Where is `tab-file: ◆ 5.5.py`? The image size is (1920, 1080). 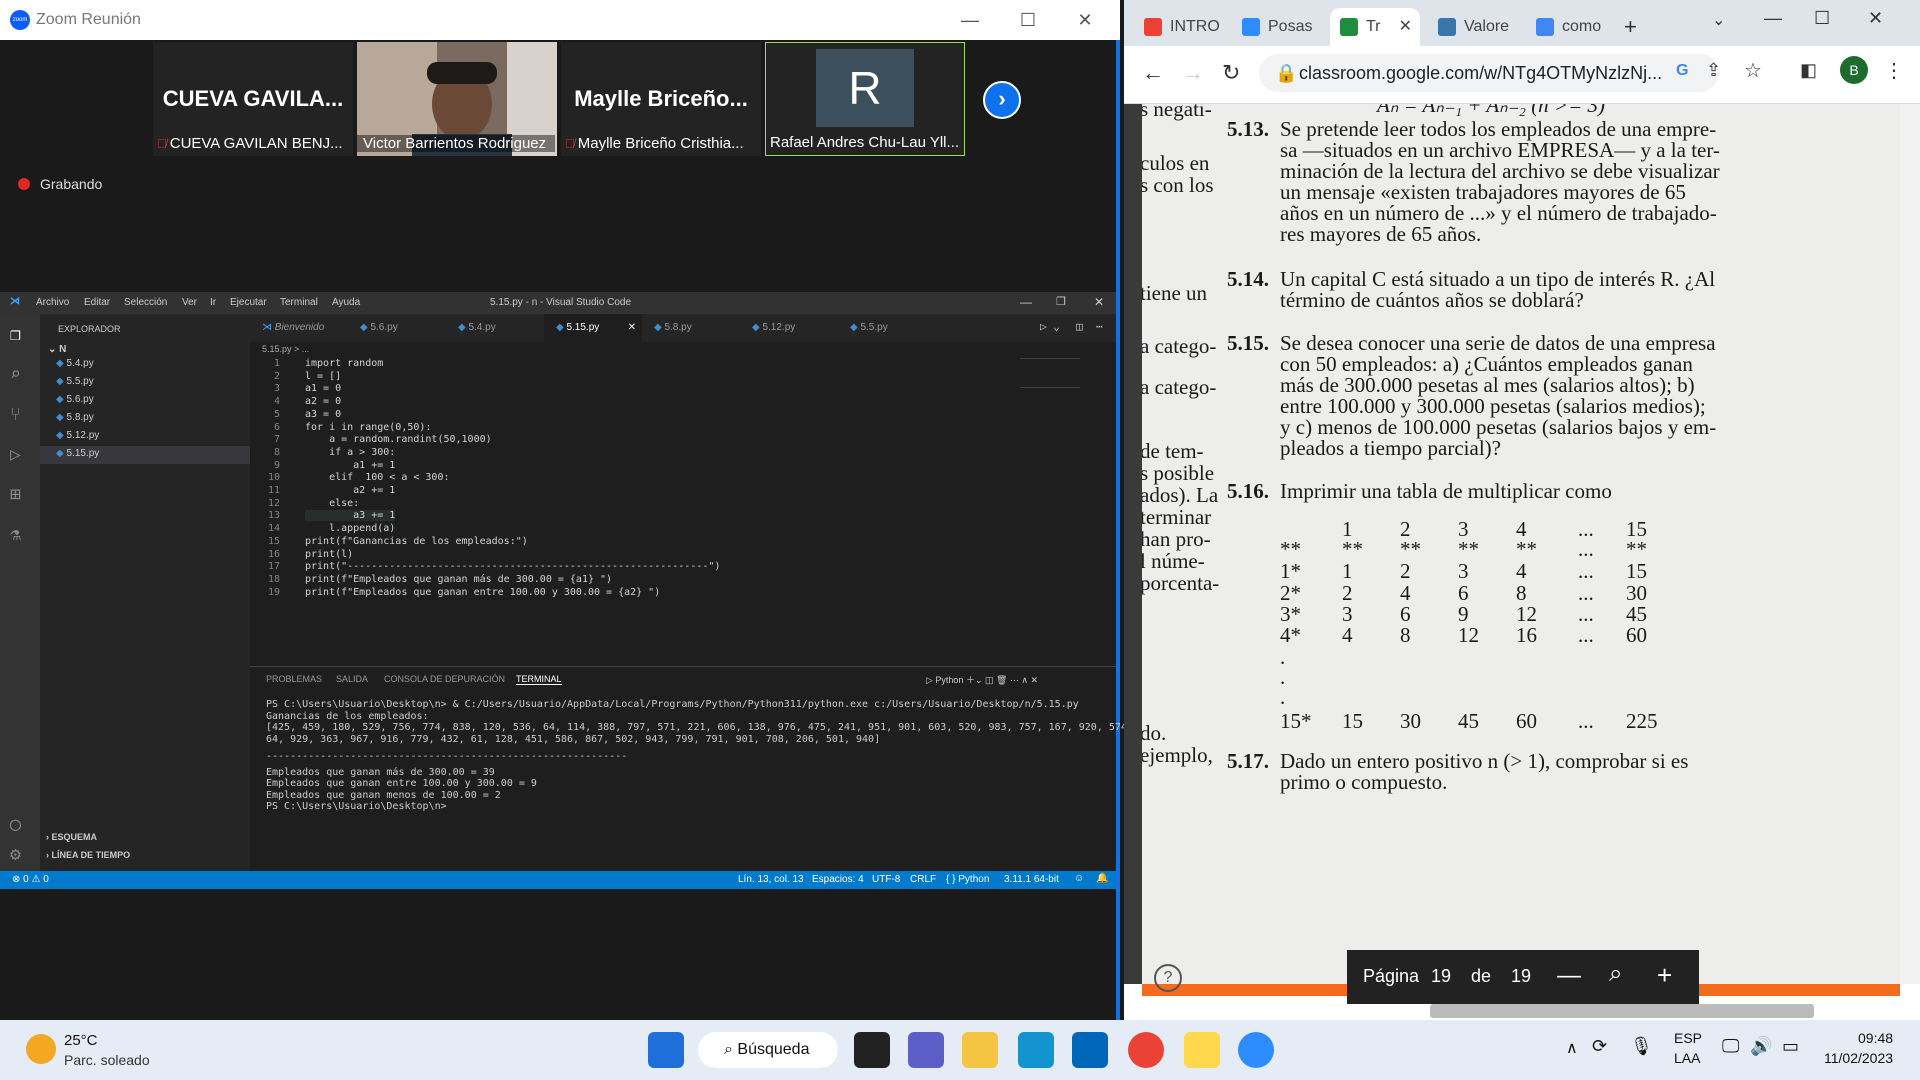 tab-file: ◆ 5.5.py is located at coordinates (887, 328).